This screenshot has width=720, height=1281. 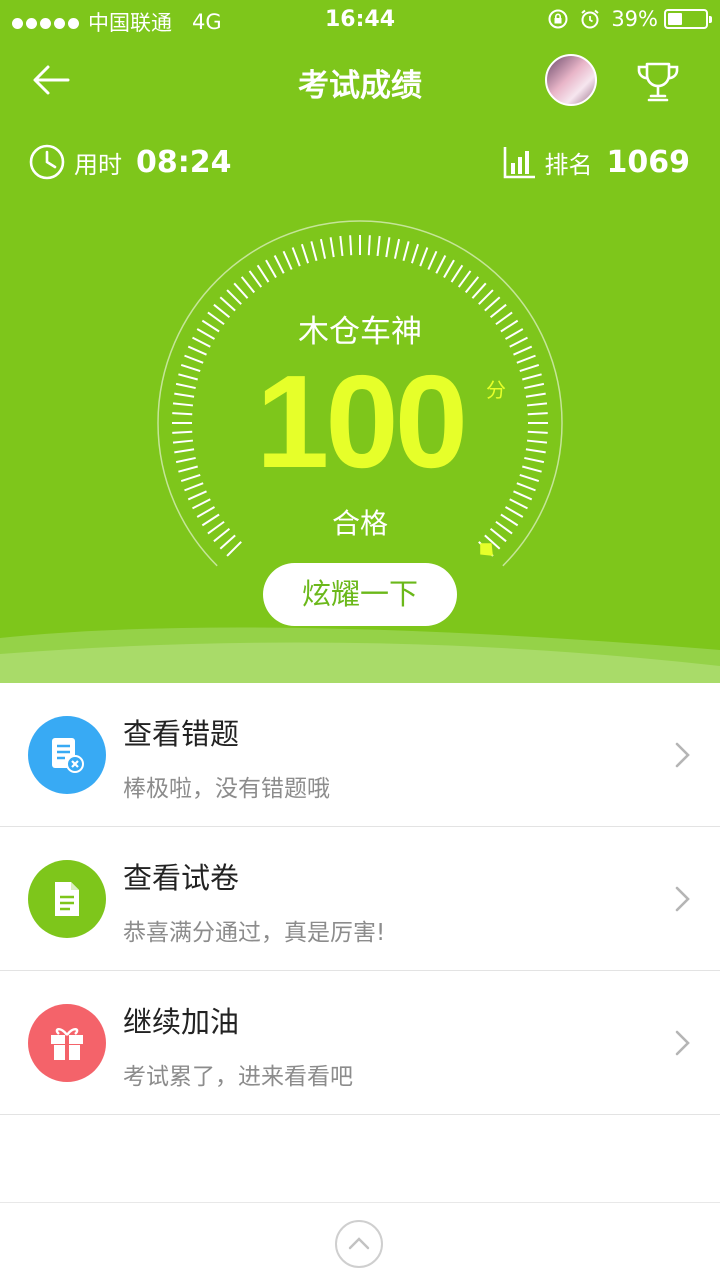 I want to click on rotation-lock-icon, so click(x=558, y=19).